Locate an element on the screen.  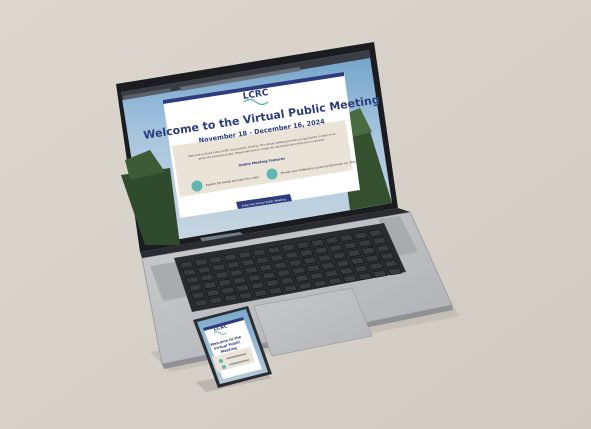
phone-video-icon is located at coordinates (221, 361).